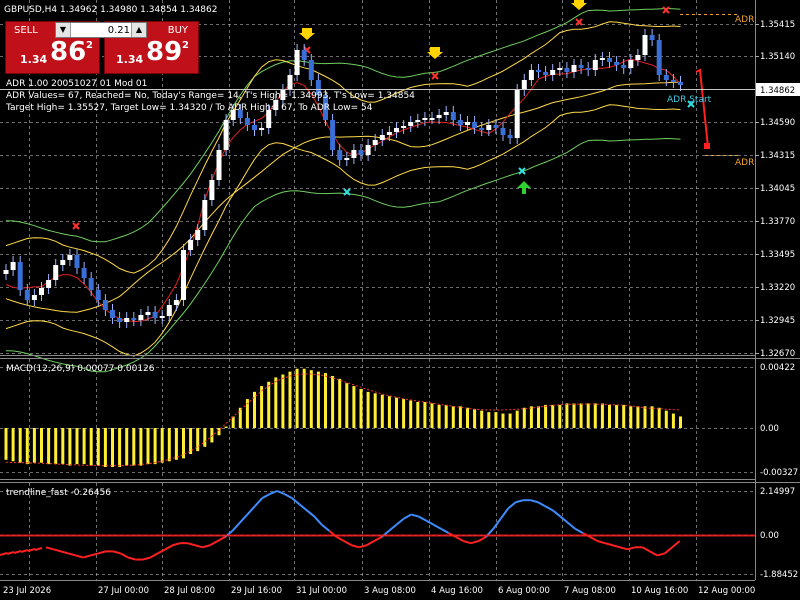  What do you see at coordinates (34, 59) in the screenshot?
I see `sell-price-prefix: 1.34` at bounding box center [34, 59].